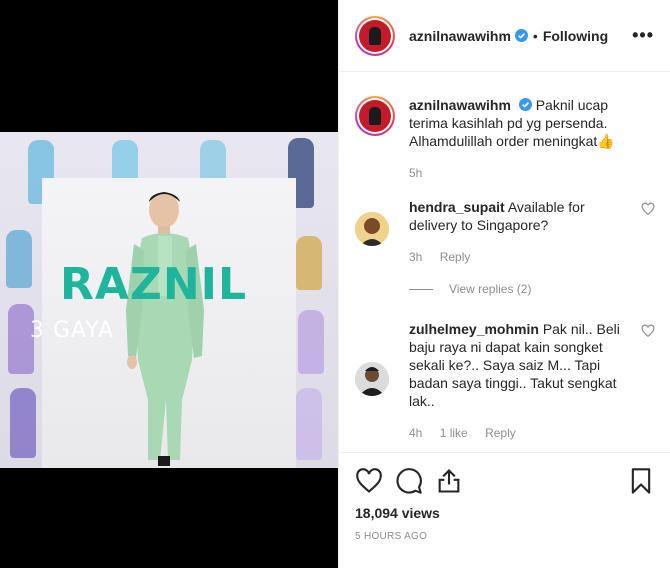 This screenshot has height=568, width=670. What do you see at coordinates (460, 36) in the screenshot?
I see `author-username: aznilnawawihm` at bounding box center [460, 36].